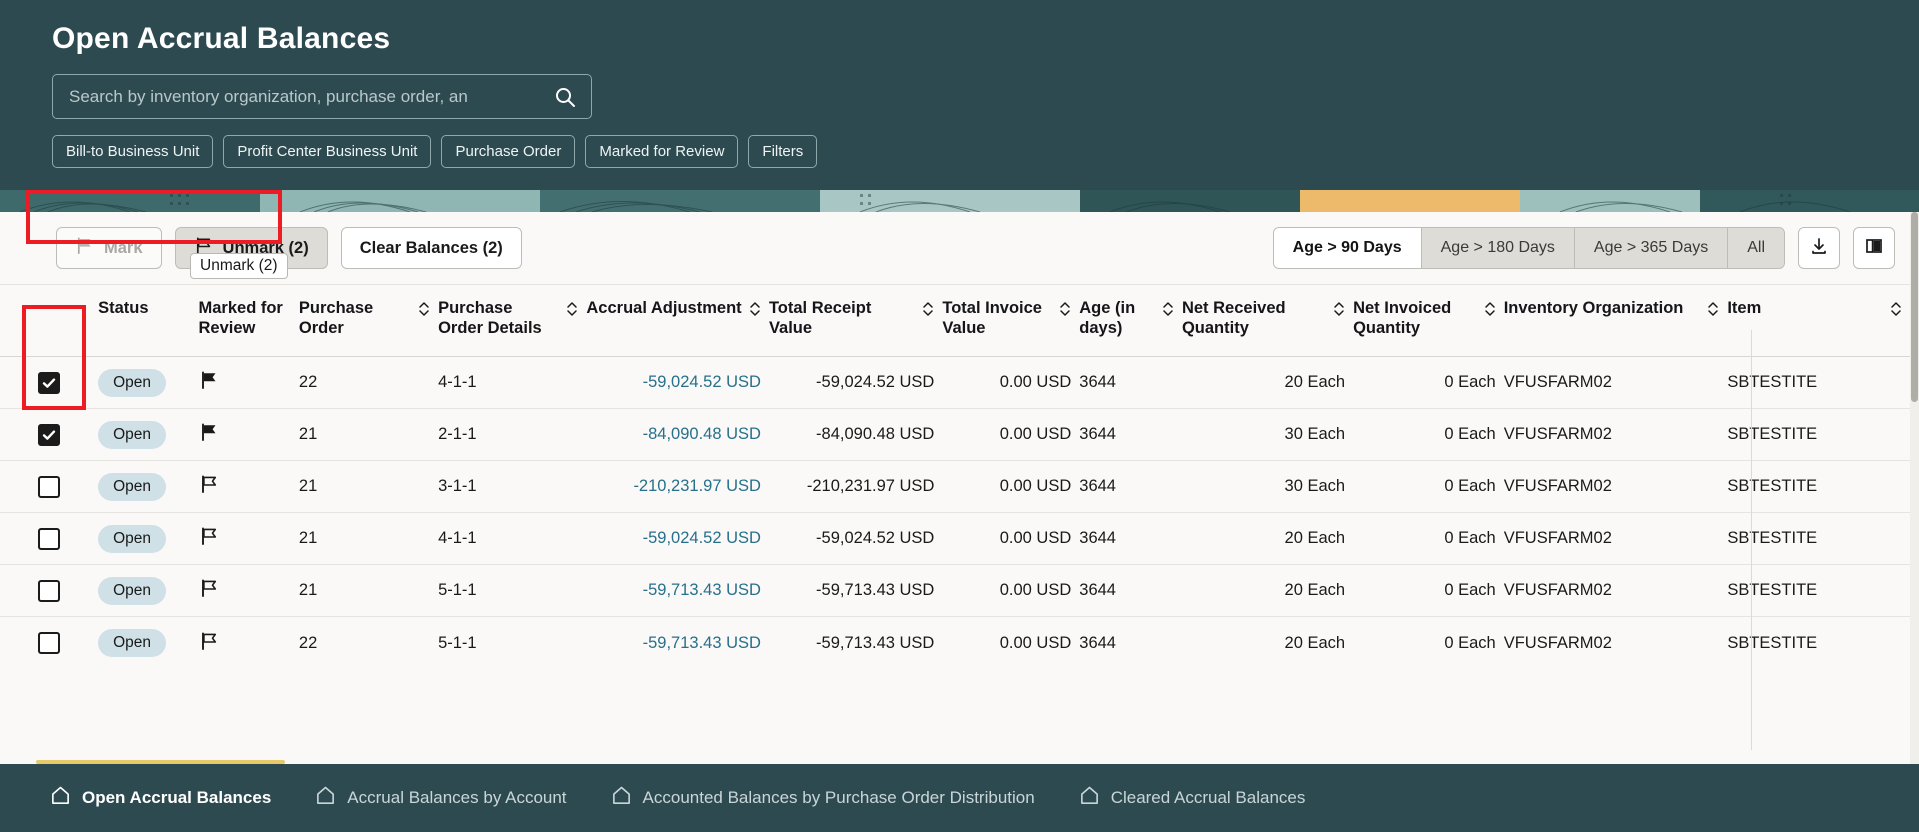  What do you see at coordinates (132, 643) in the screenshot?
I see `status-badge: Open` at bounding box center [132, 643].